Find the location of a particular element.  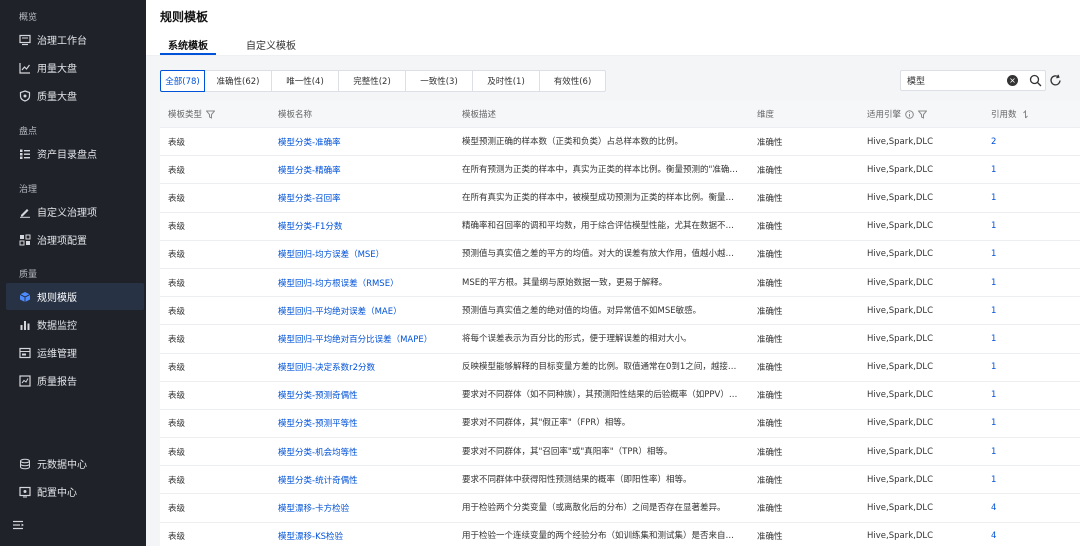

sidebar-item-data-monitor: 数据监控 is located at coordinates (75, 324).